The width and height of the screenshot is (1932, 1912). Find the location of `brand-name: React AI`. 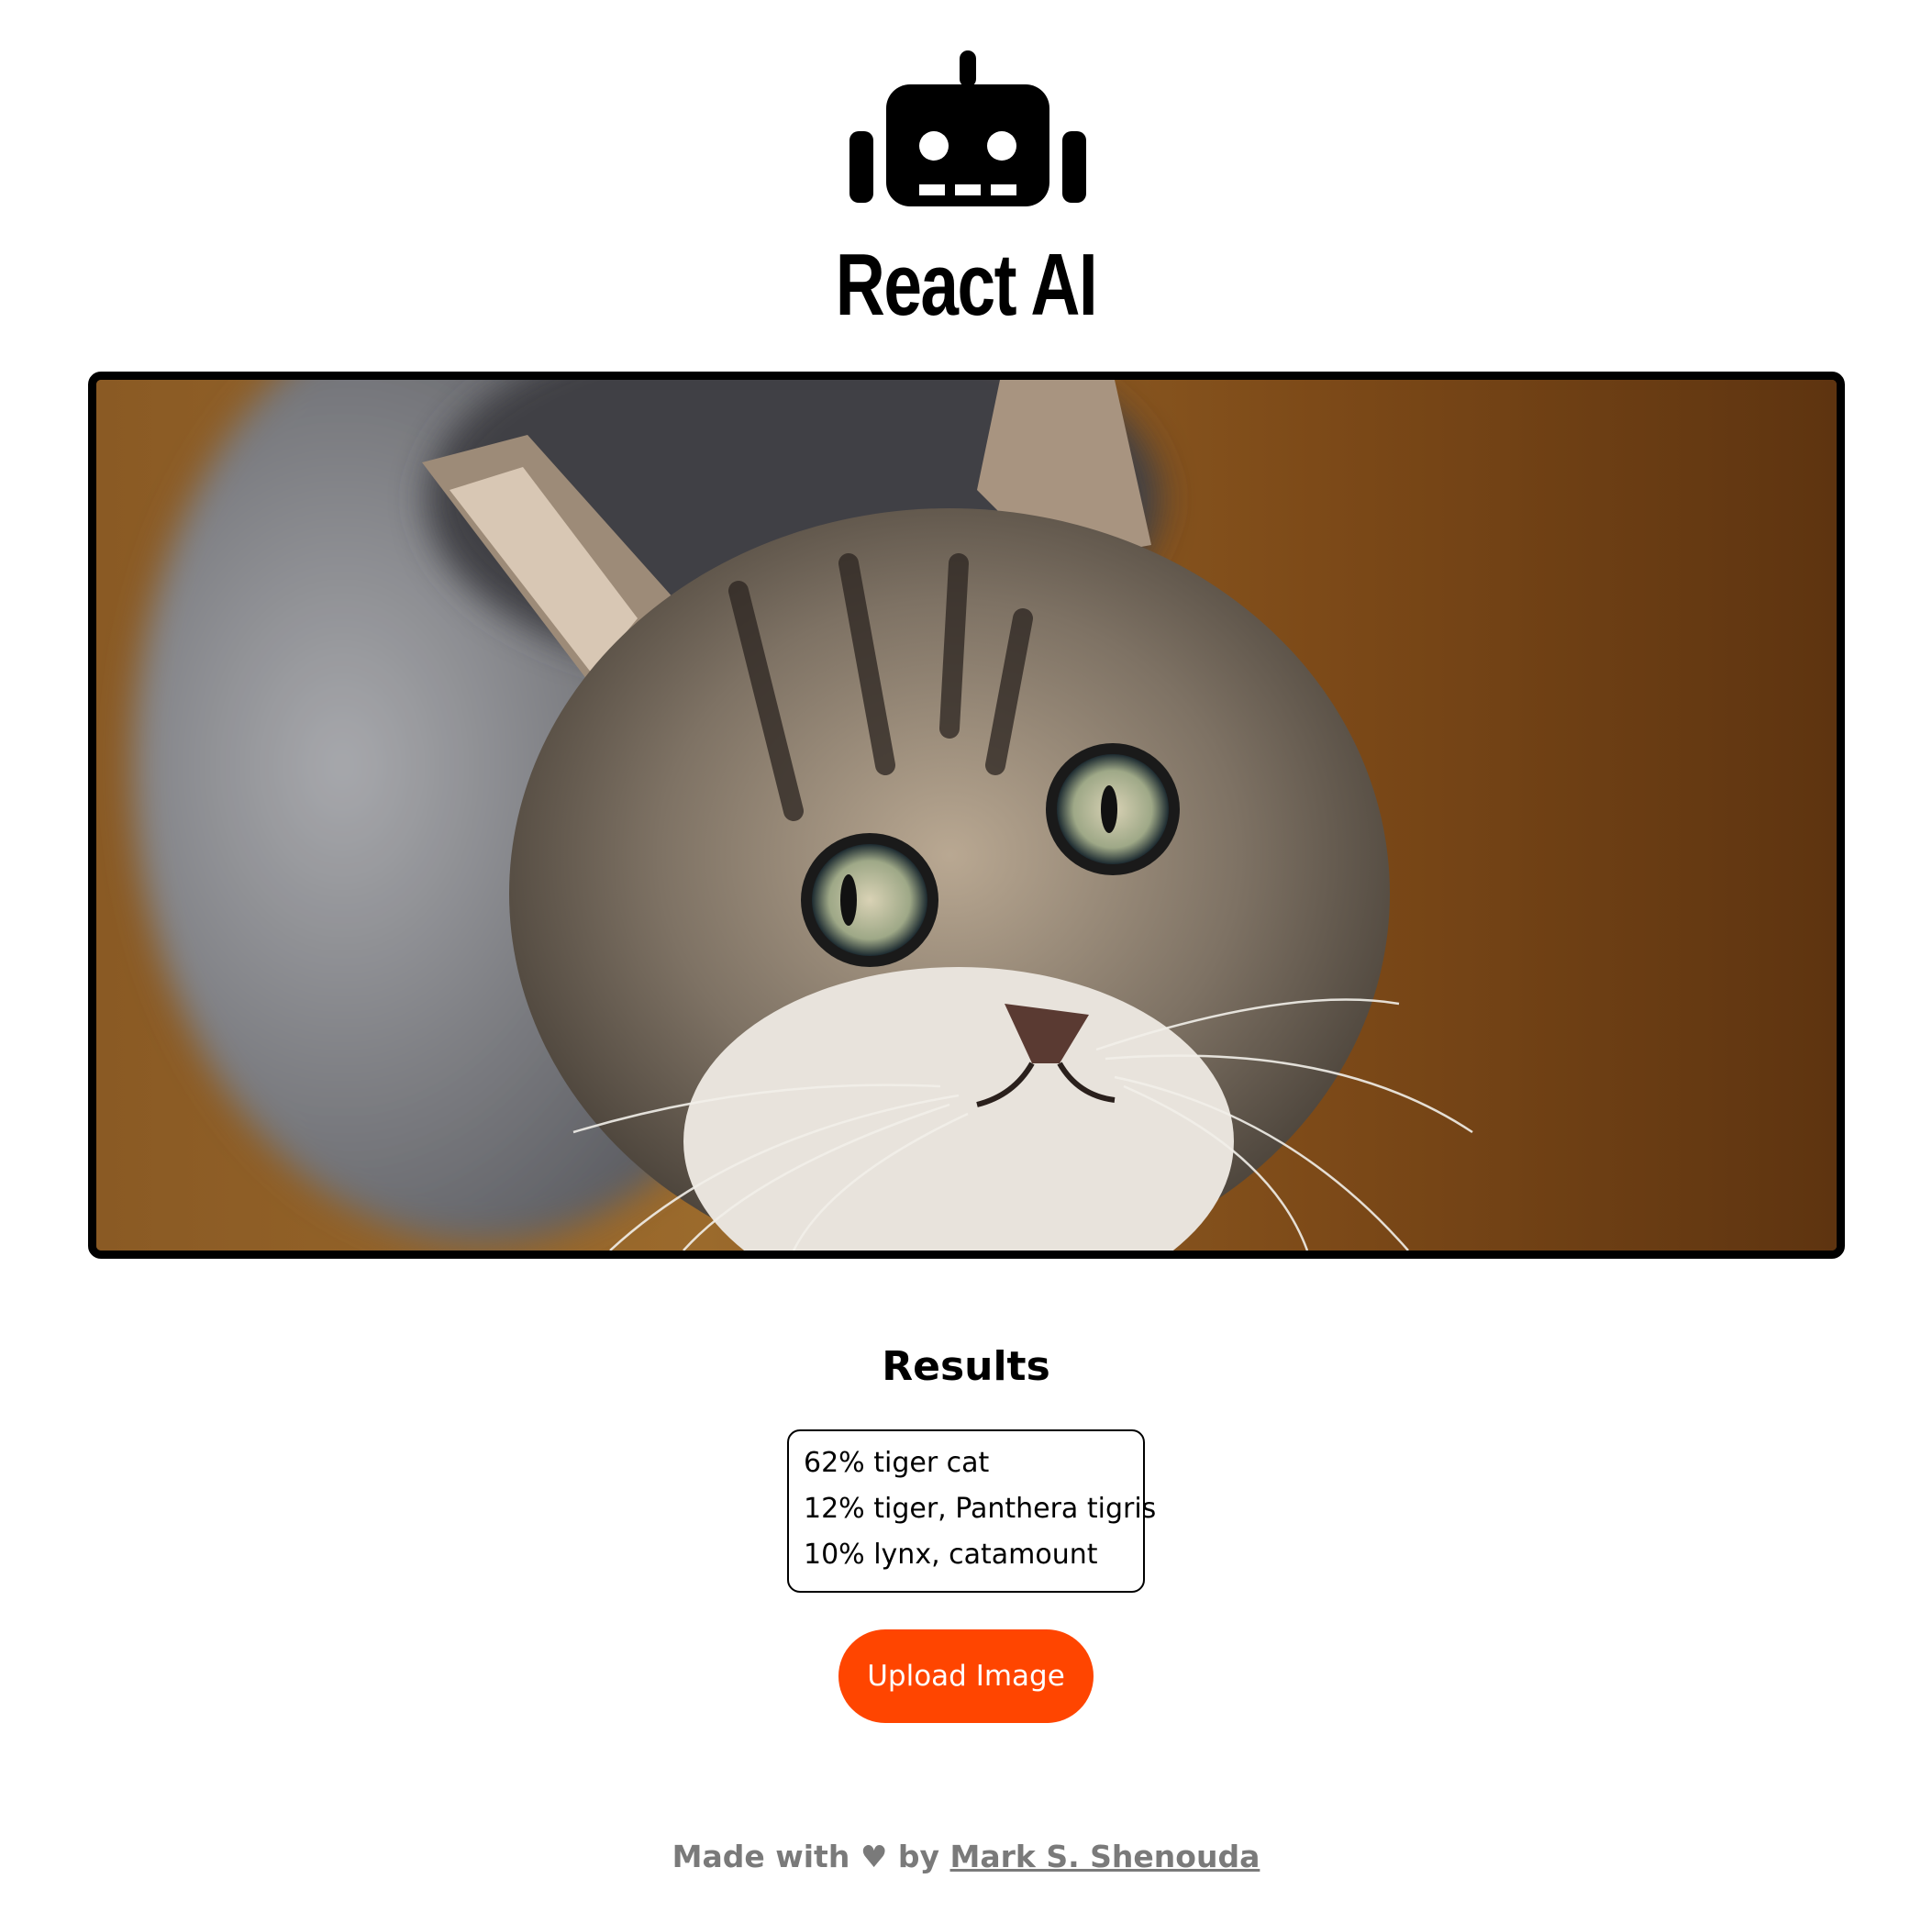

brand-name: React AI is located at coordinates (966, 285).